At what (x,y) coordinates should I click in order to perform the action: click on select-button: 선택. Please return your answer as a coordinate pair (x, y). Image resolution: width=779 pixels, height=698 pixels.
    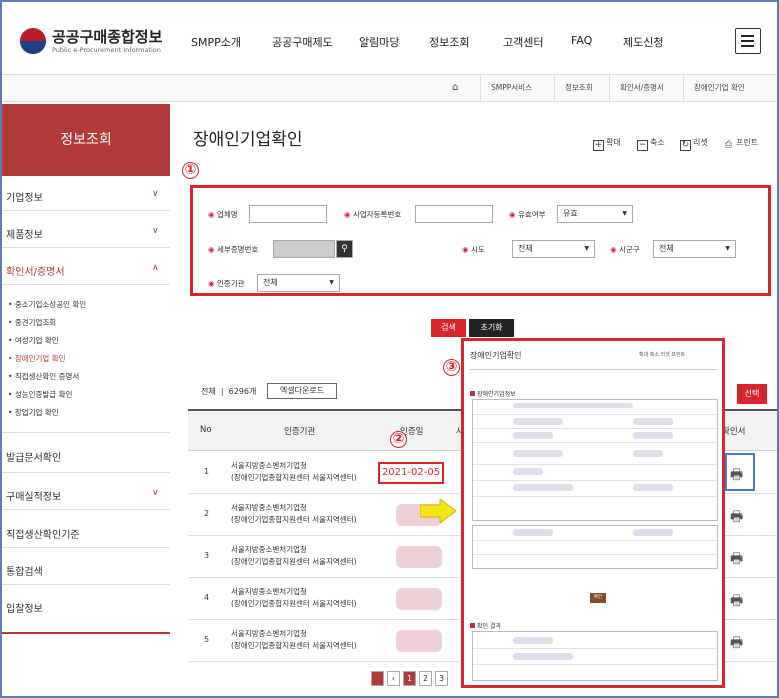
    Looking at the image, I should click on (752, 394).